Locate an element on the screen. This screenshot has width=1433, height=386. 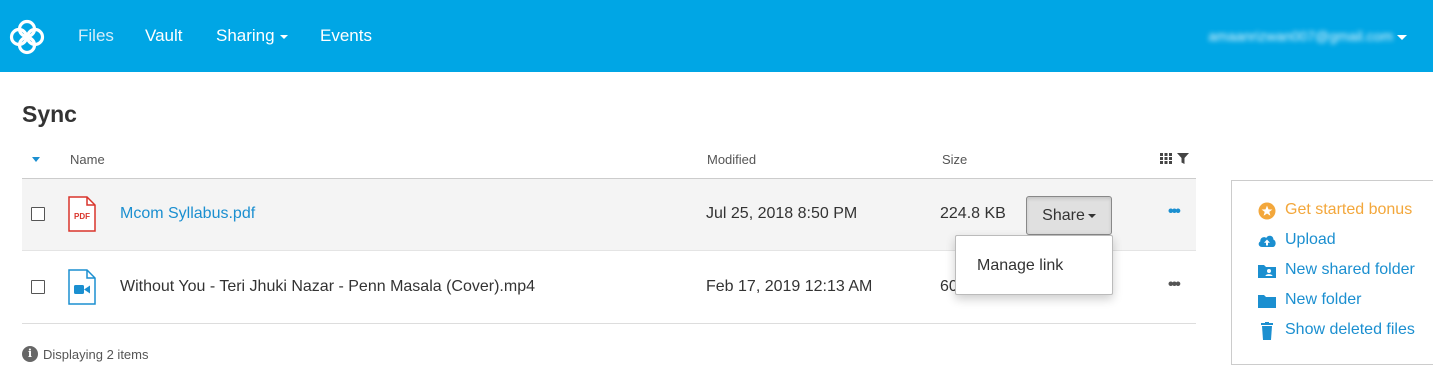
shared-folder-icon is located at coordinates (1267, 271).